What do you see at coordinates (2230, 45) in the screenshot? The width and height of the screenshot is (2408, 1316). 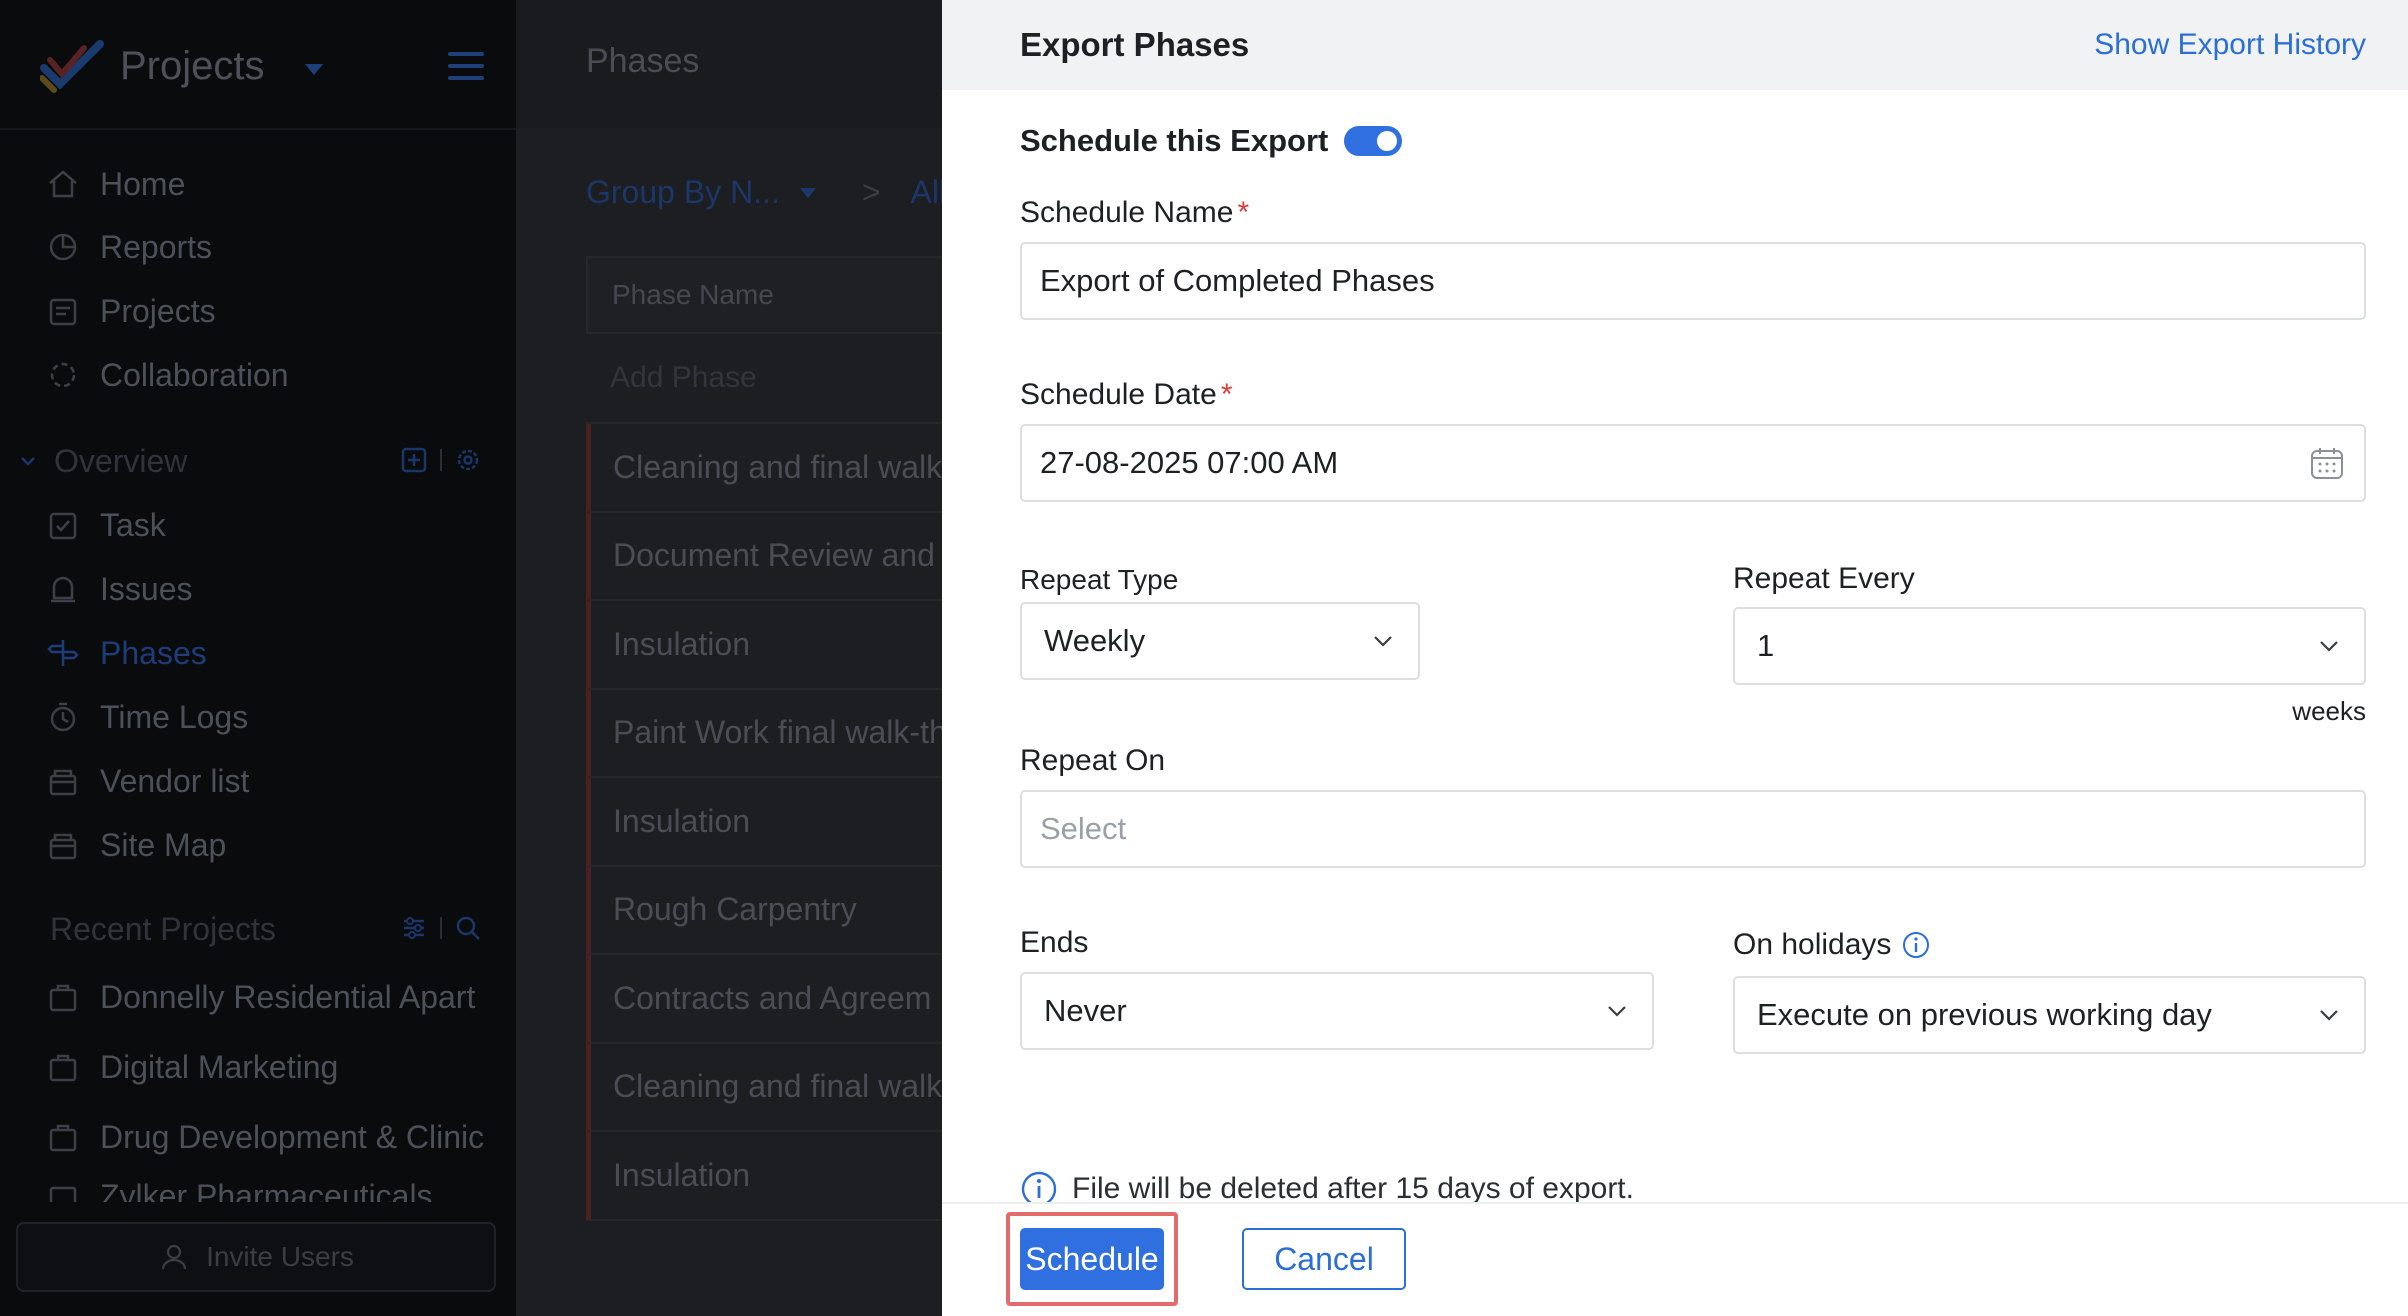 I see `show-export-history-link: Show Export History` at bounding box center [2230, 45].